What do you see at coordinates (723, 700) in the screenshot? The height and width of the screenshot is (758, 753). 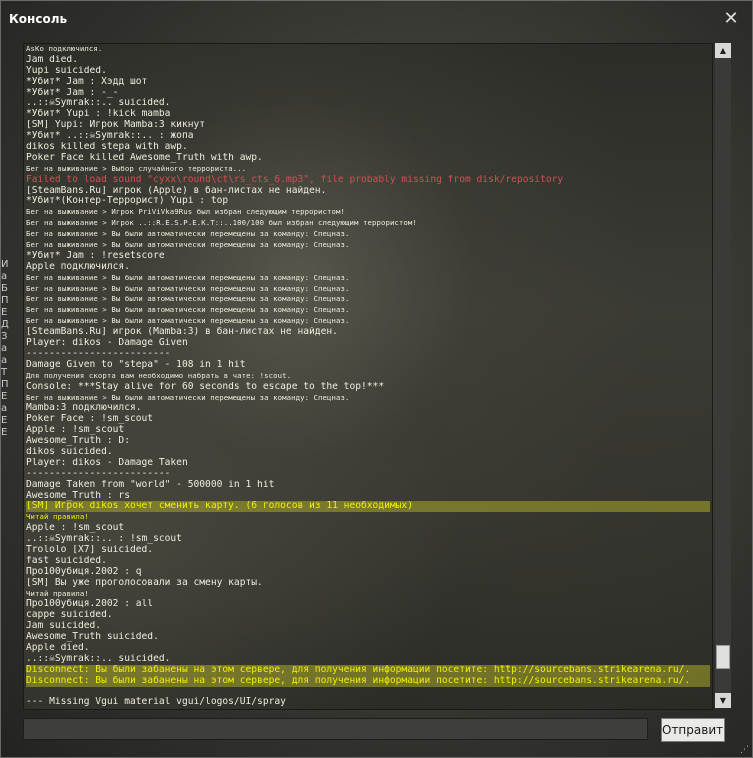 I see `scroll-down-icon: ▼` at bounding box center [723, 700].